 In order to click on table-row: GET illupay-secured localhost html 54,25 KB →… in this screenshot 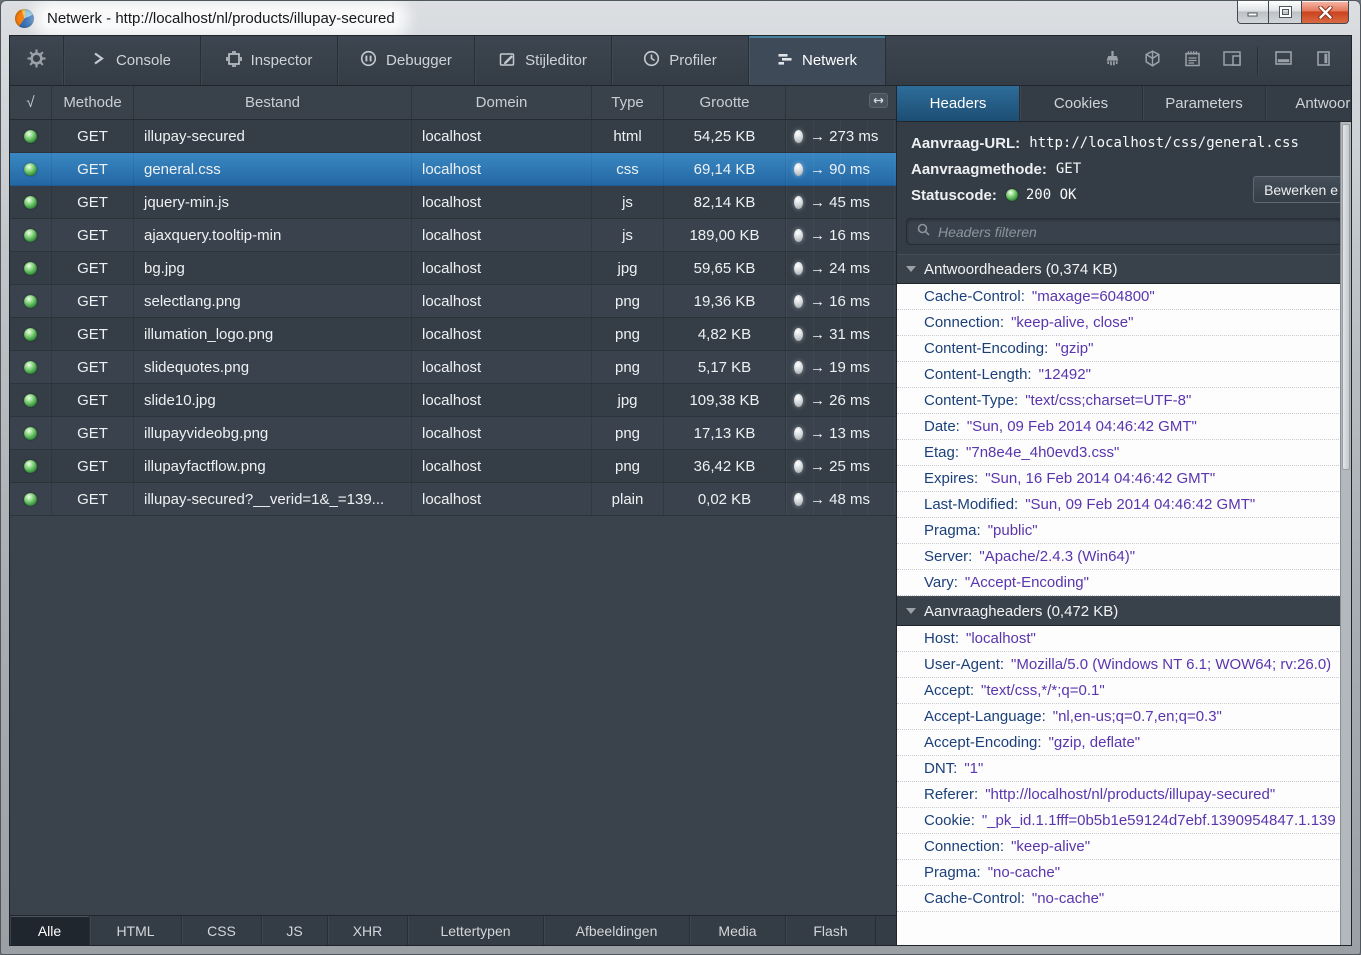, I will do `click(453, 136)`.